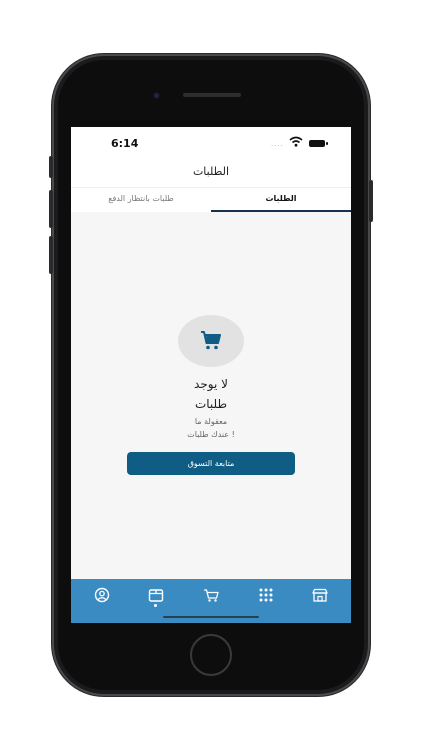 The width and height of the screenshot is (422, 750). What do you see at coordinates (371, 201) in the screenshot?
I see `power-button` at bounding box center [371, 201].